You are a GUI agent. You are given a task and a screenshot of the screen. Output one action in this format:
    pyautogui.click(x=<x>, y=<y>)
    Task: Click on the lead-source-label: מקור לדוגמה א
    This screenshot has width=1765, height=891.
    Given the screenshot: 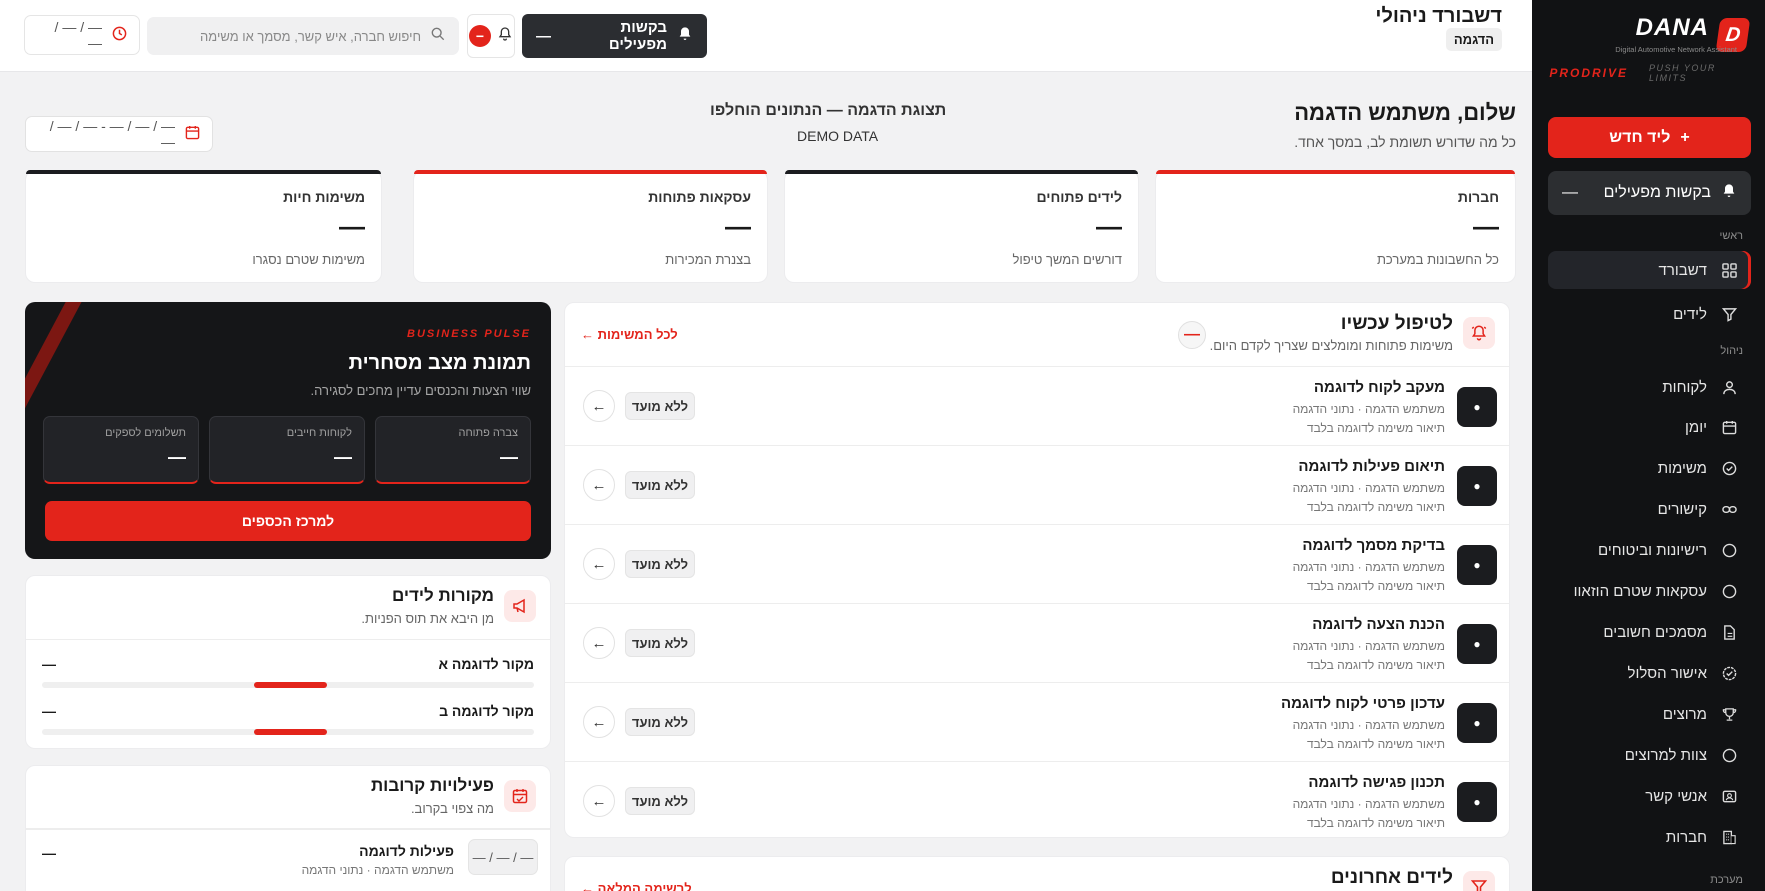 What is the action you would take?
    pyautogui.click(x=486, y=664)
    